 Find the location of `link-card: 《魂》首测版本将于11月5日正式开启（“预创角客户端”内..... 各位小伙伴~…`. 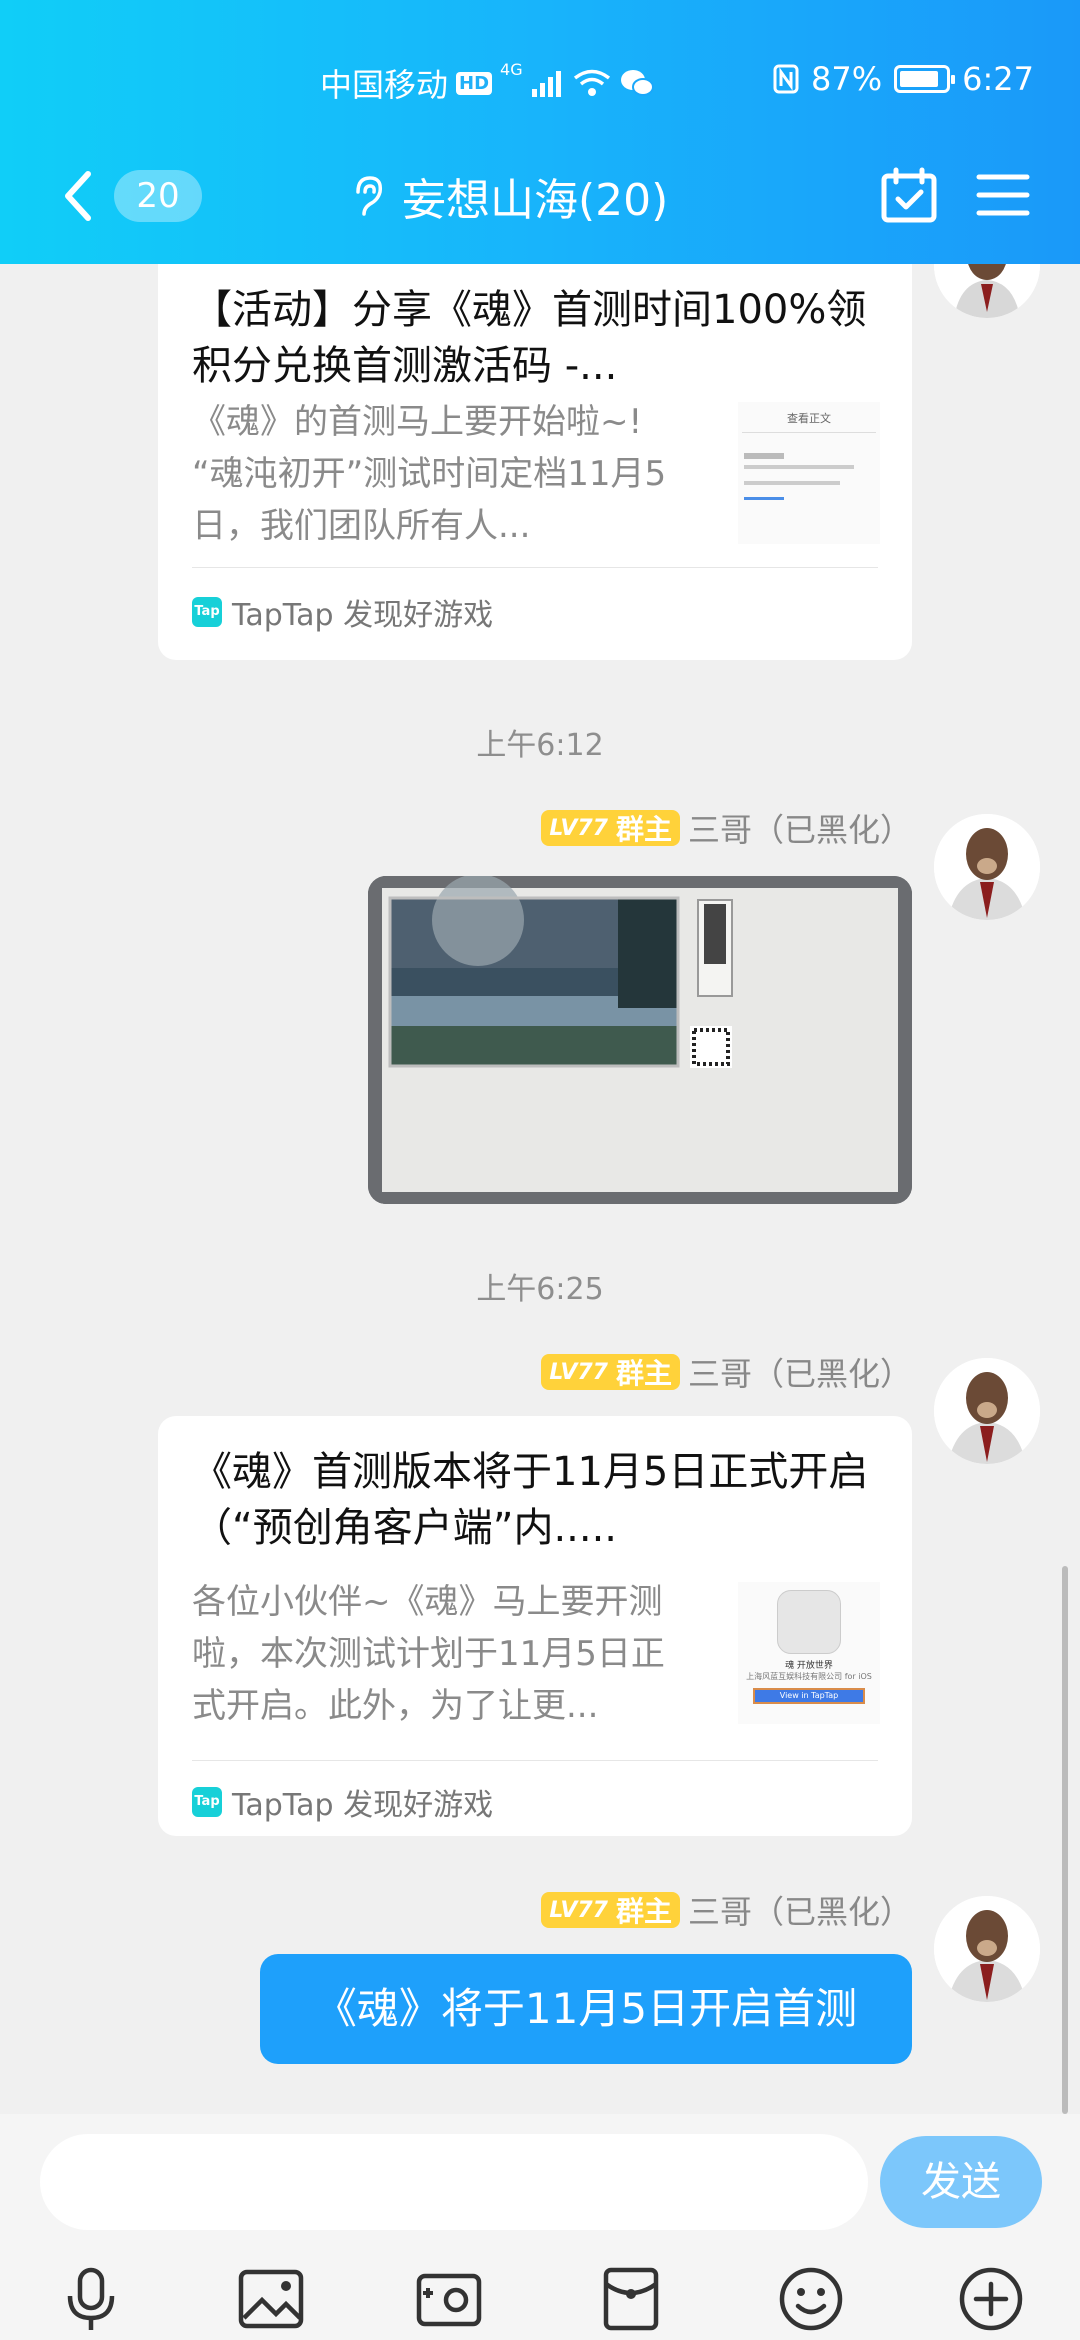

link-card: 《魂》首测版本将于11月5日正式开启（“预创角客户端”内..... 各位小伙伴~… is located at coordinates (535, 1626).